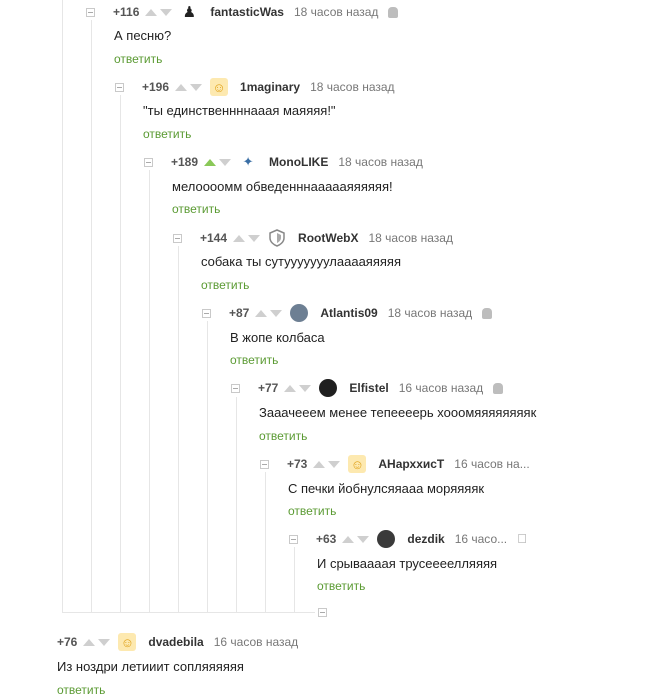  I want to click on comment-meta: +63 dezdik 16 часо... , so click(408, 539).